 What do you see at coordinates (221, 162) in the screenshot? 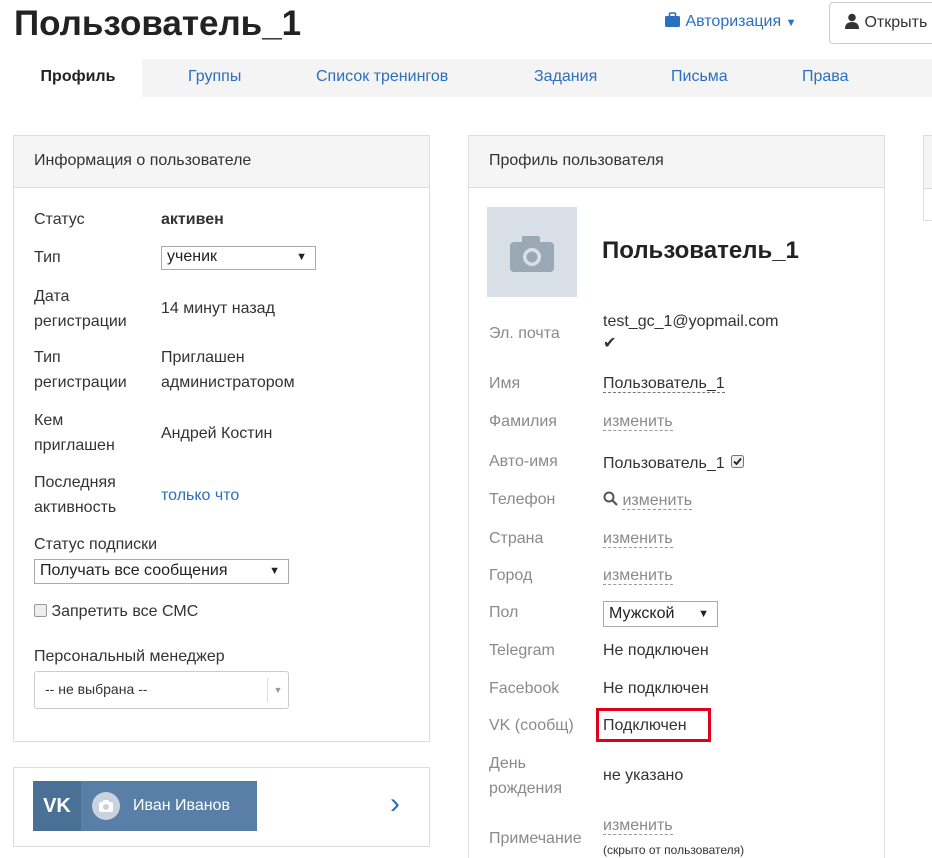
I see `user-info-title: Информация о пользователе` at bounding box center [221, 162].